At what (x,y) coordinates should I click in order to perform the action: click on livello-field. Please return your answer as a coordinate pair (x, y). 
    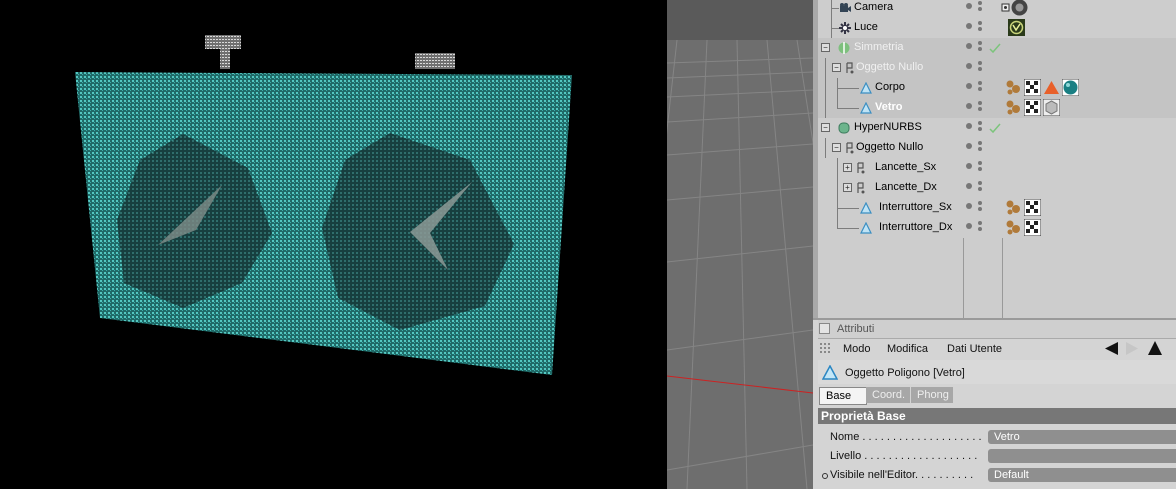
    Looking at the image, I should click on (1082, 456).